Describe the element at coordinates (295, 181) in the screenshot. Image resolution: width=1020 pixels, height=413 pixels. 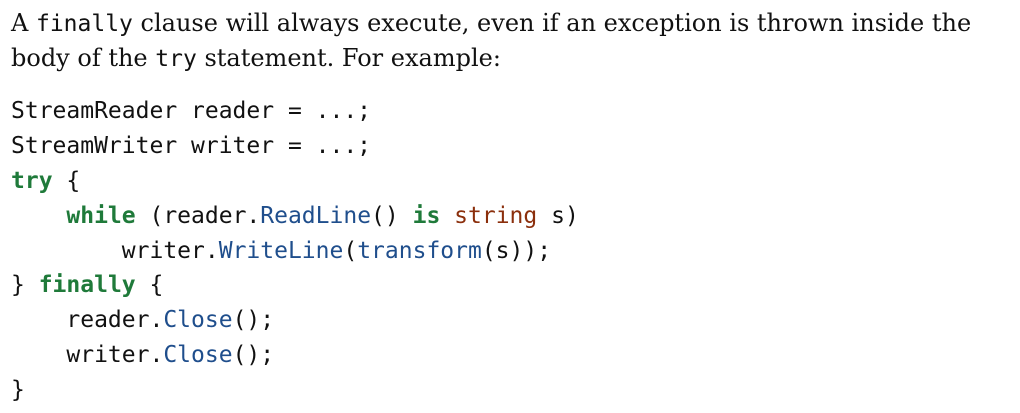
I see `code-line-3: try {` at that location.